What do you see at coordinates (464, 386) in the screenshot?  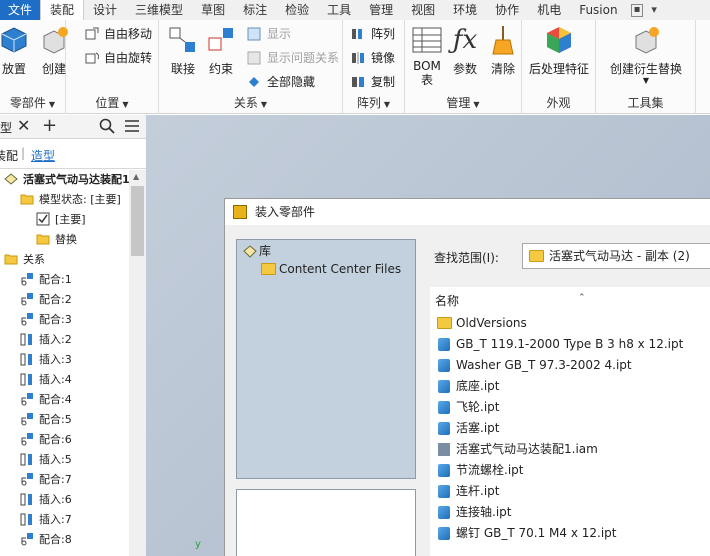 I see `file-list-item: 底座.ipt` at bounding box center [464, 386].